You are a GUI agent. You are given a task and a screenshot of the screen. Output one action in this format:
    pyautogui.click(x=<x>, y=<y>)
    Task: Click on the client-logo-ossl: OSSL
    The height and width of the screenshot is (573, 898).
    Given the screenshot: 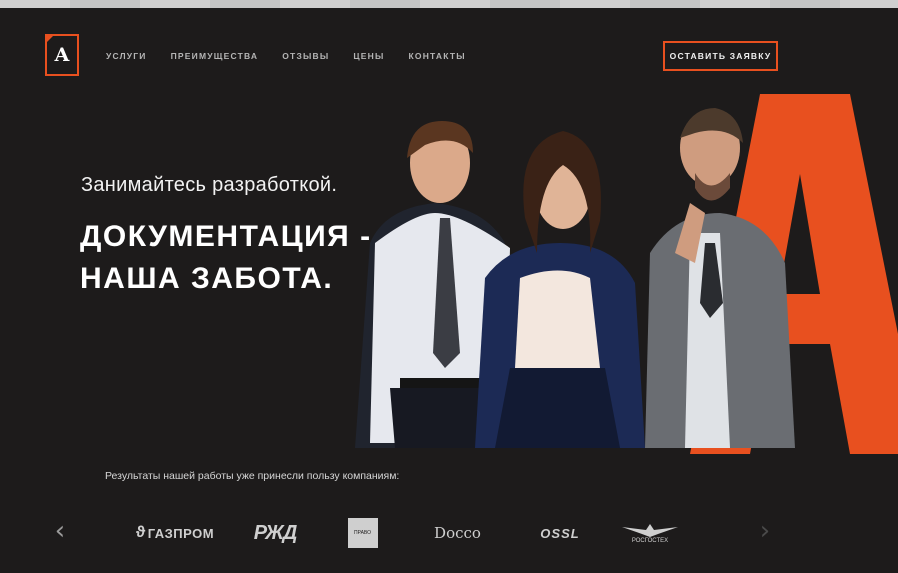 What is the action you would take?
    pyautogui.click(x=560, y=533)
    